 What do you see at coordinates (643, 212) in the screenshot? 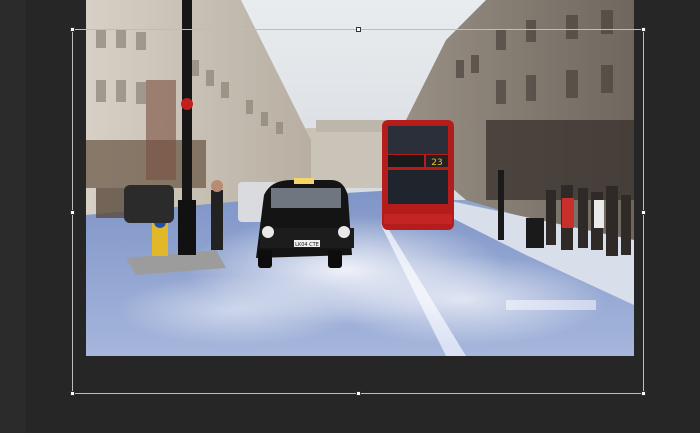
I see `resize-handle-middle-right` at bounding box center [643, 212].